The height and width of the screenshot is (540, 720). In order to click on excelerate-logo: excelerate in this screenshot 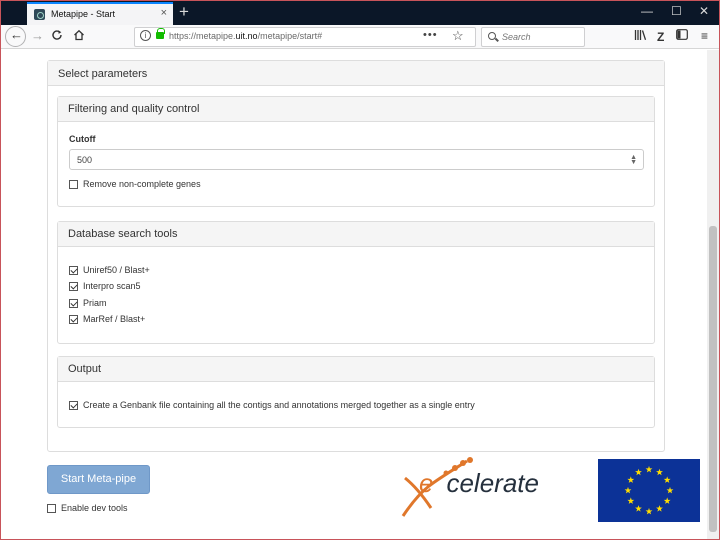, I will do `click(479, 483)`.